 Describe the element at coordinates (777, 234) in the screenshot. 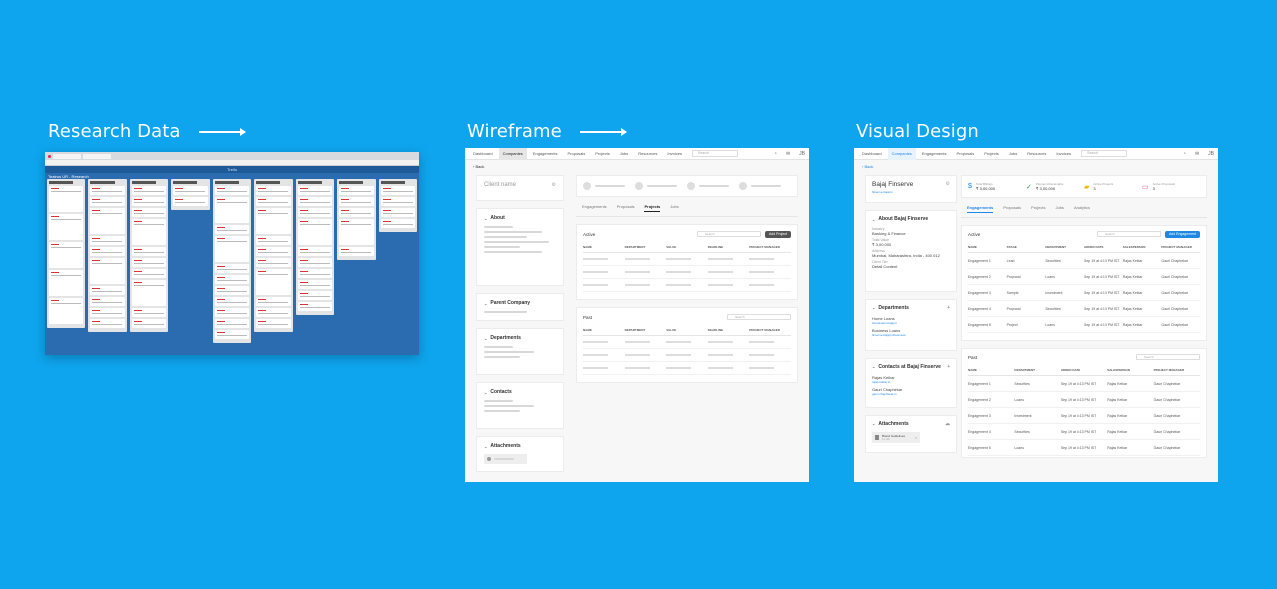

I see `add-project-button: Add Project` at that location.